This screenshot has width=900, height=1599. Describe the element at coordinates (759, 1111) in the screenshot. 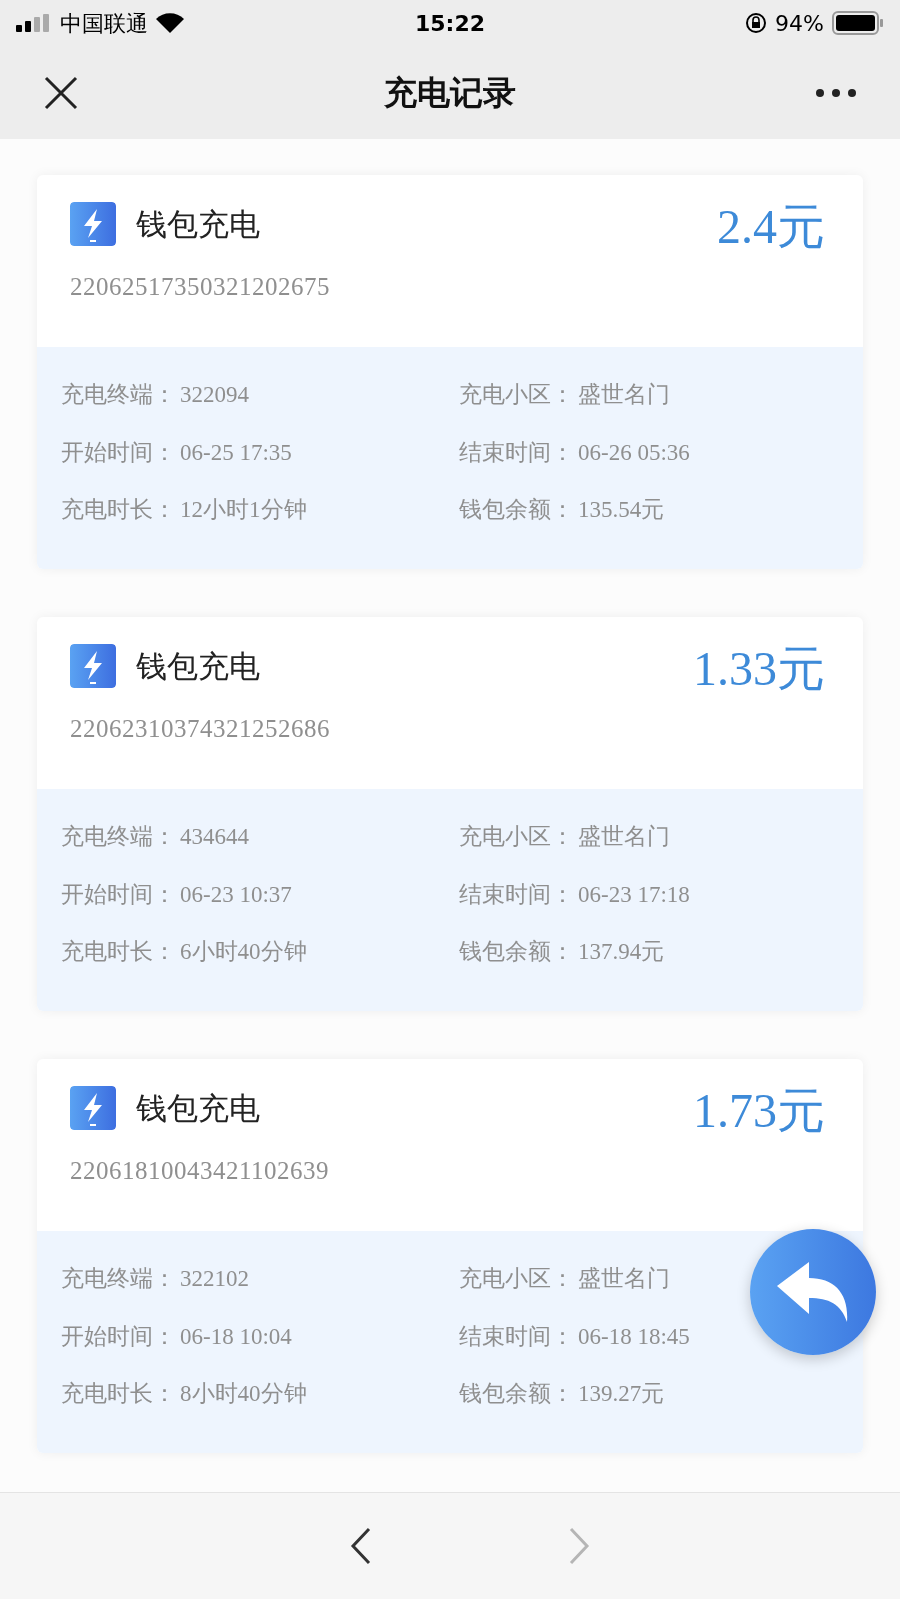

I see `amount: 1.73元` at that location.